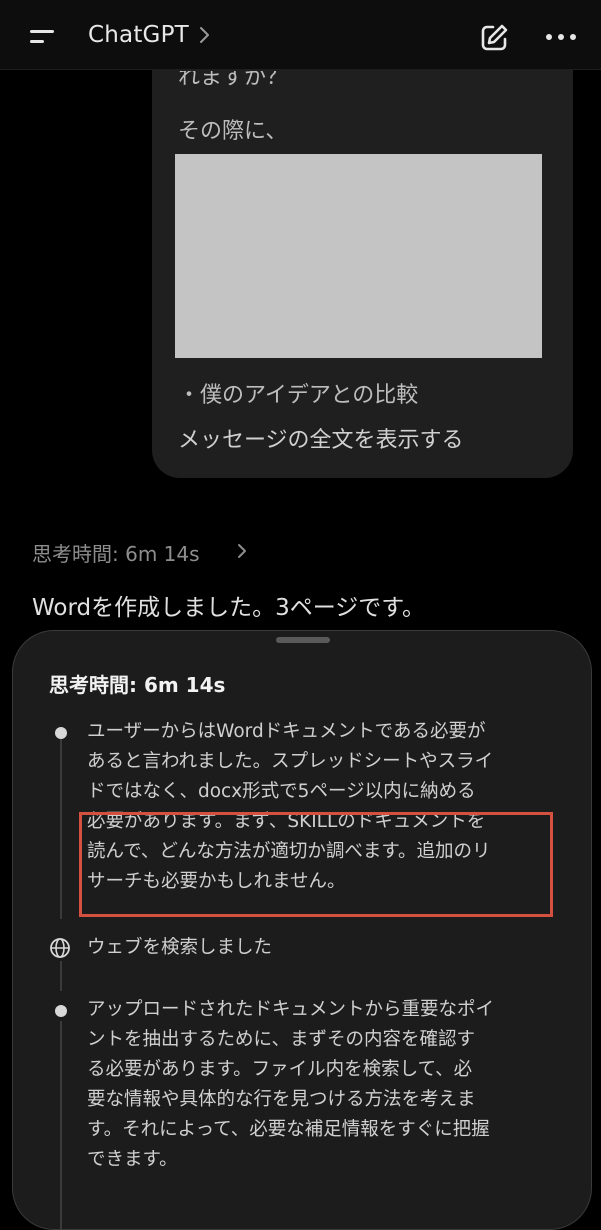  I want to click on app-title: ChatGPT, so click(138, 35).